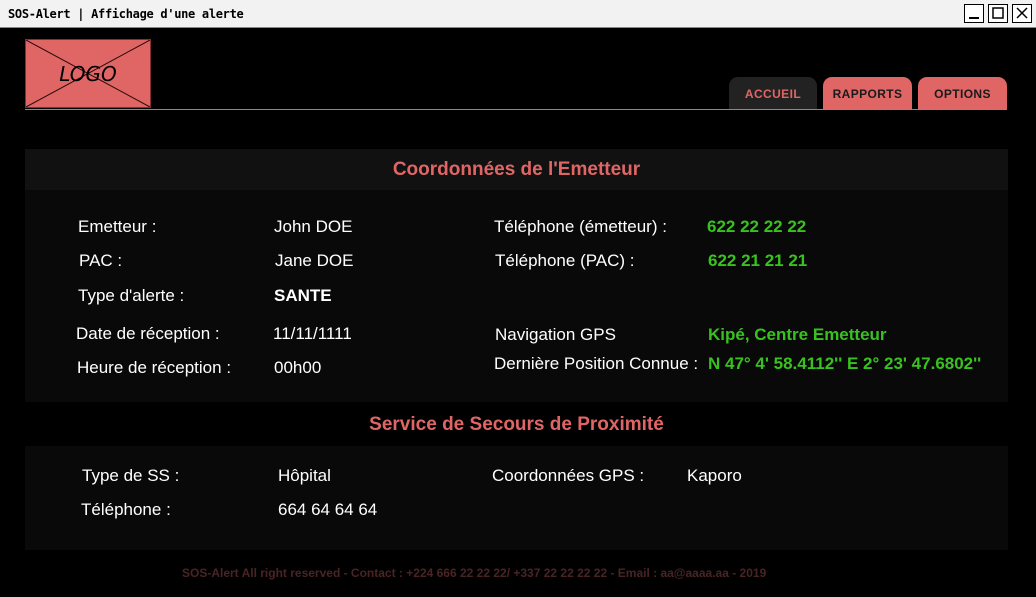  I want to click on nav-divider, so click(516, 109).